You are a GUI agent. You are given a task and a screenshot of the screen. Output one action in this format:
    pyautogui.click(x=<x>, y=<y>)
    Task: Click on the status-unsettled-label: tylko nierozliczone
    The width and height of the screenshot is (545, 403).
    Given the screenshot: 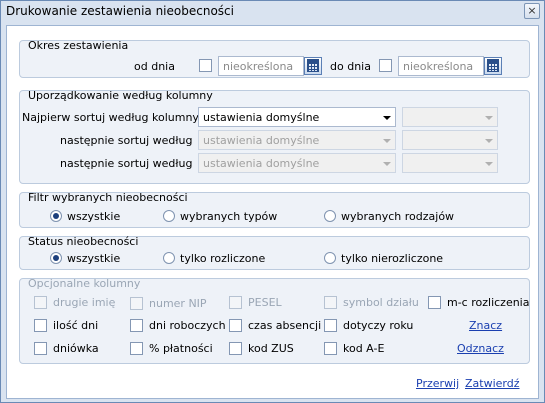 What is the action you would take?
    pyautogui.click(x=392, y=258)
    